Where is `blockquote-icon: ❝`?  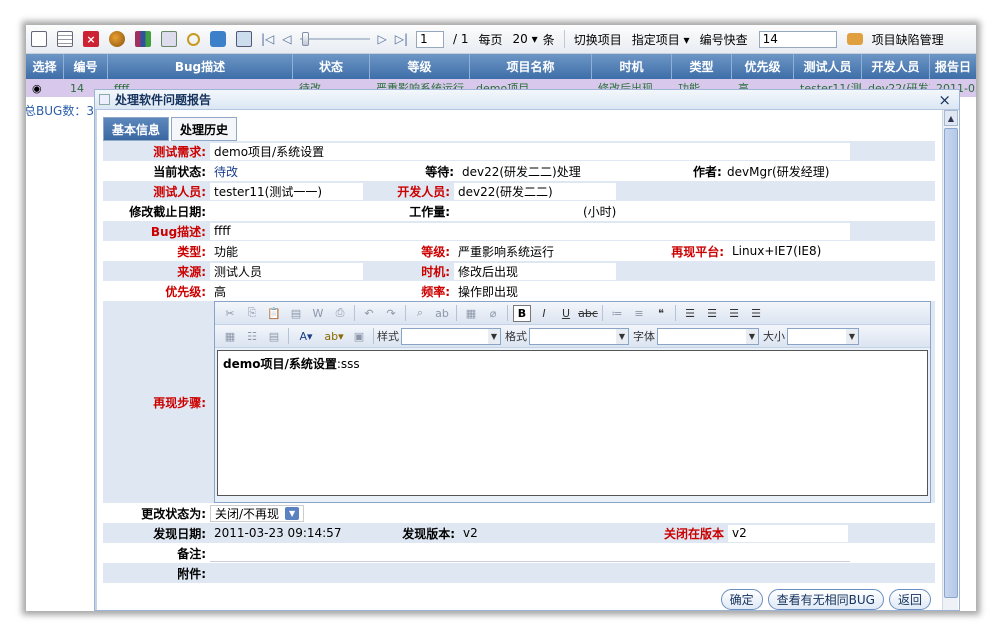
blockquote-icon: ❝ is located at coordinates (661, 313).